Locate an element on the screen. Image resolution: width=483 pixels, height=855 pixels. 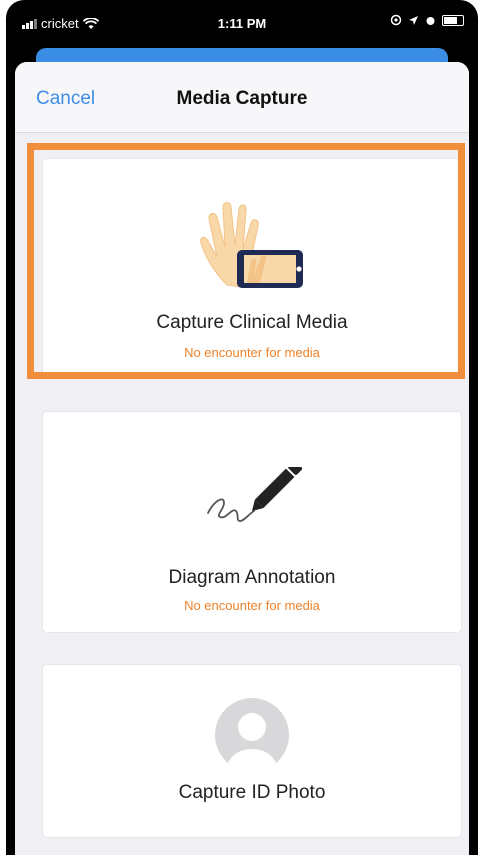
status-right is located at coordinates (427, 20).